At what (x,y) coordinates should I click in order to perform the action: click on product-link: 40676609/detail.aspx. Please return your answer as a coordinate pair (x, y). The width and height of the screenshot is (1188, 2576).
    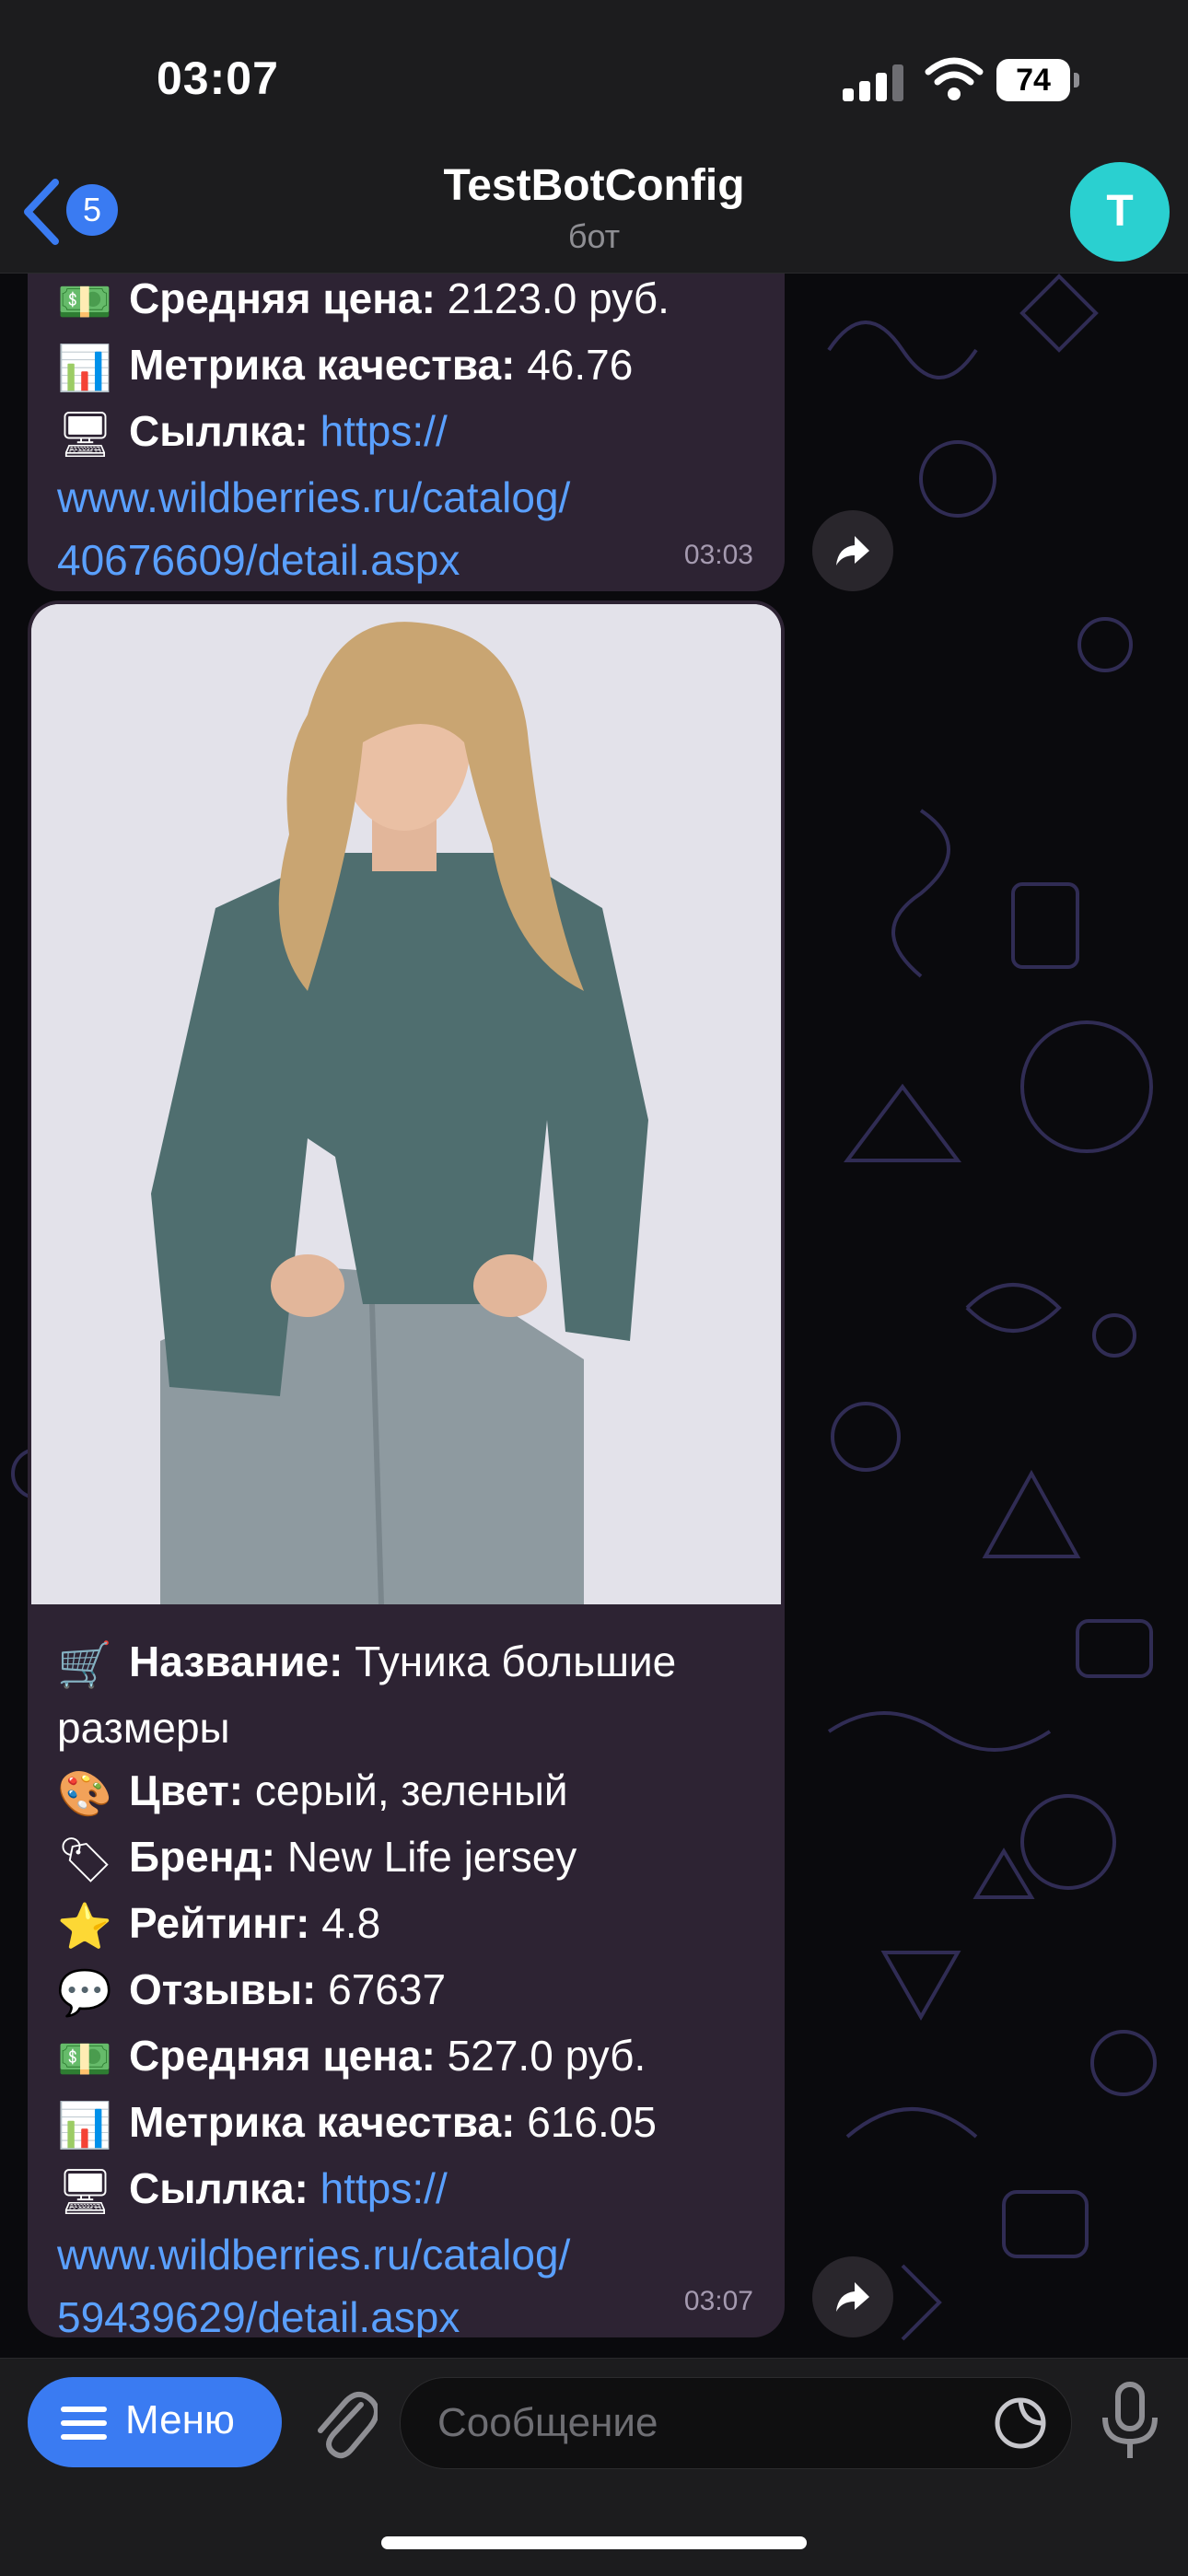
    Looking at the image, I should click on (258, 560).